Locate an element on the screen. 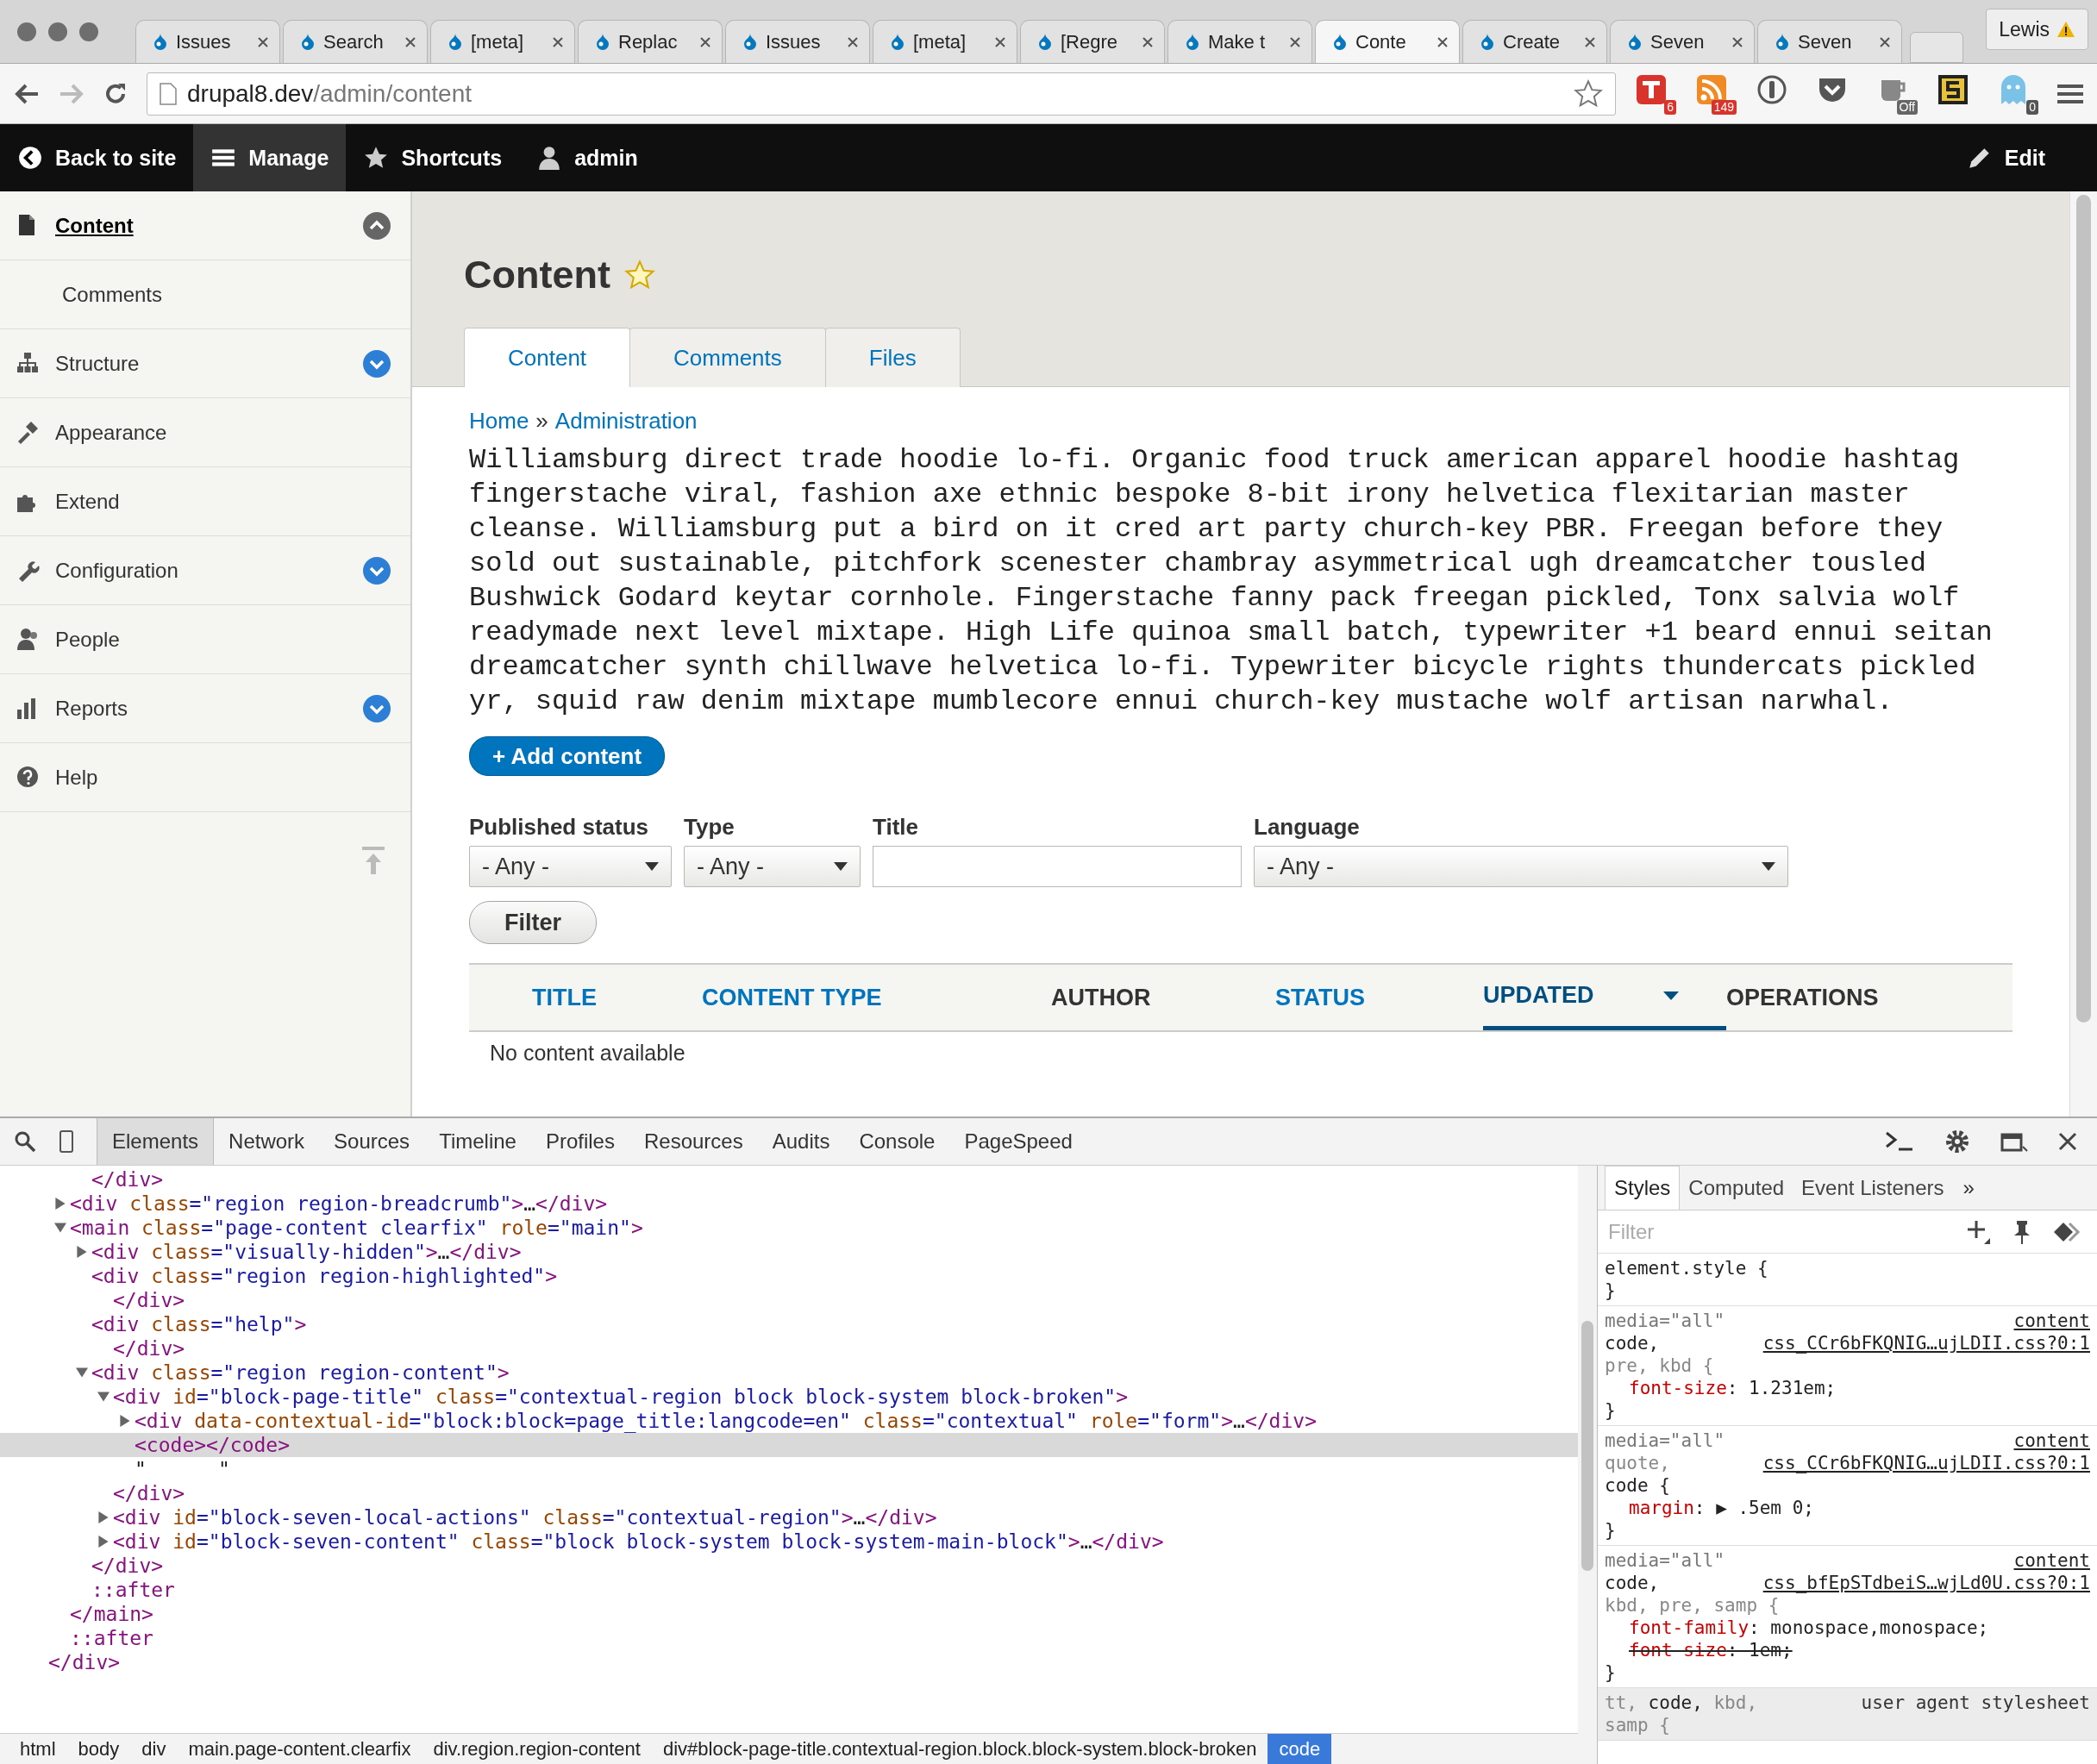  menu-icon is located at coordinates (2070, 94).